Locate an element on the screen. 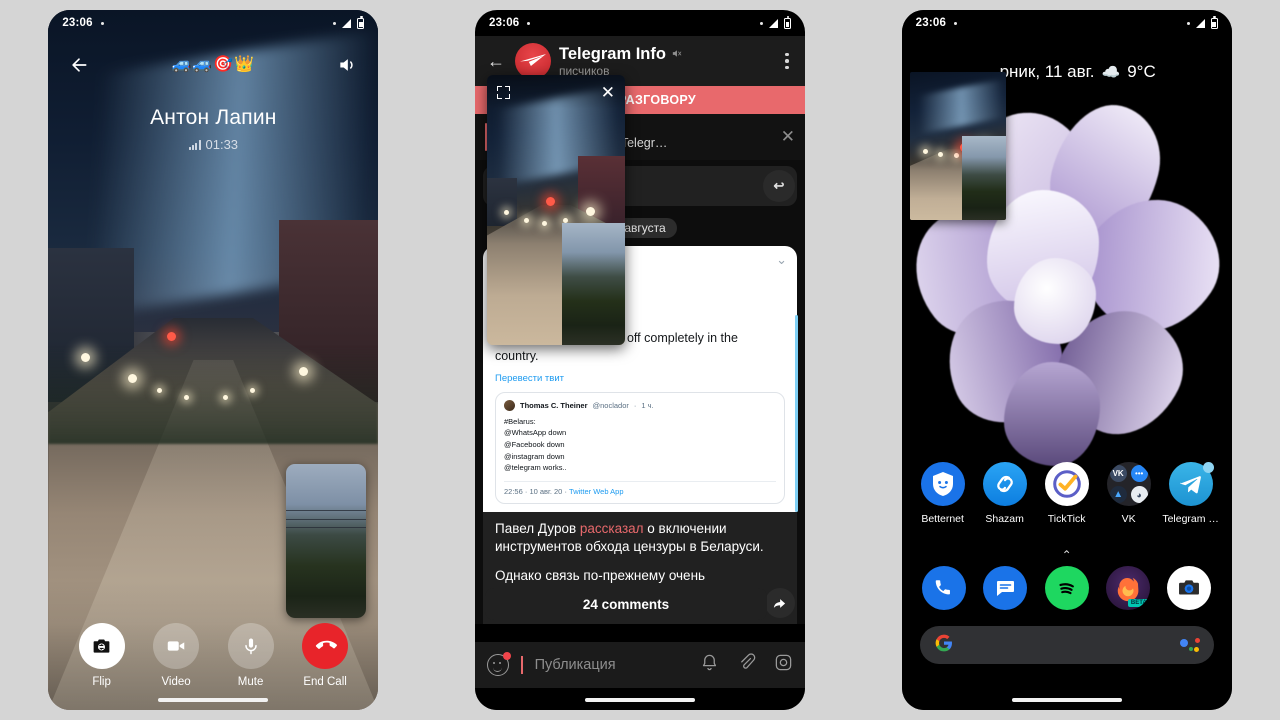 The height and width of the screenshot is (720, 1280). expand-icon is located at coordinates (503, 92).